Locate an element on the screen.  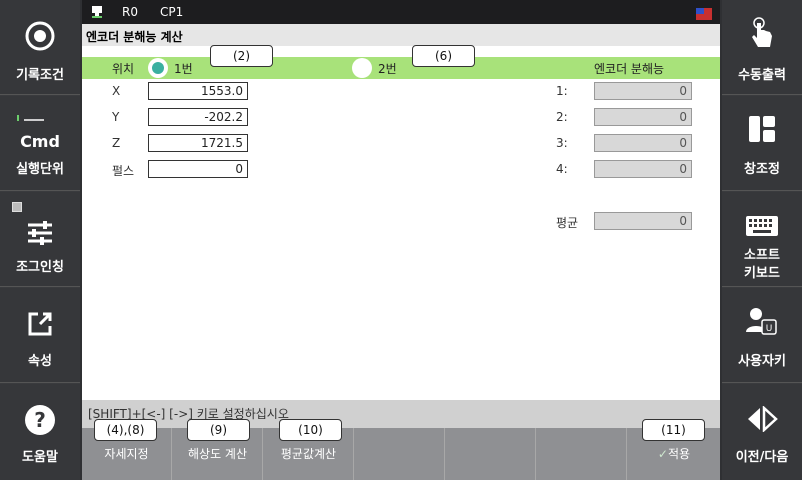
position-bar: 위치 1번 2번 엔코더 분해능 is located at coordinates (401, 68).